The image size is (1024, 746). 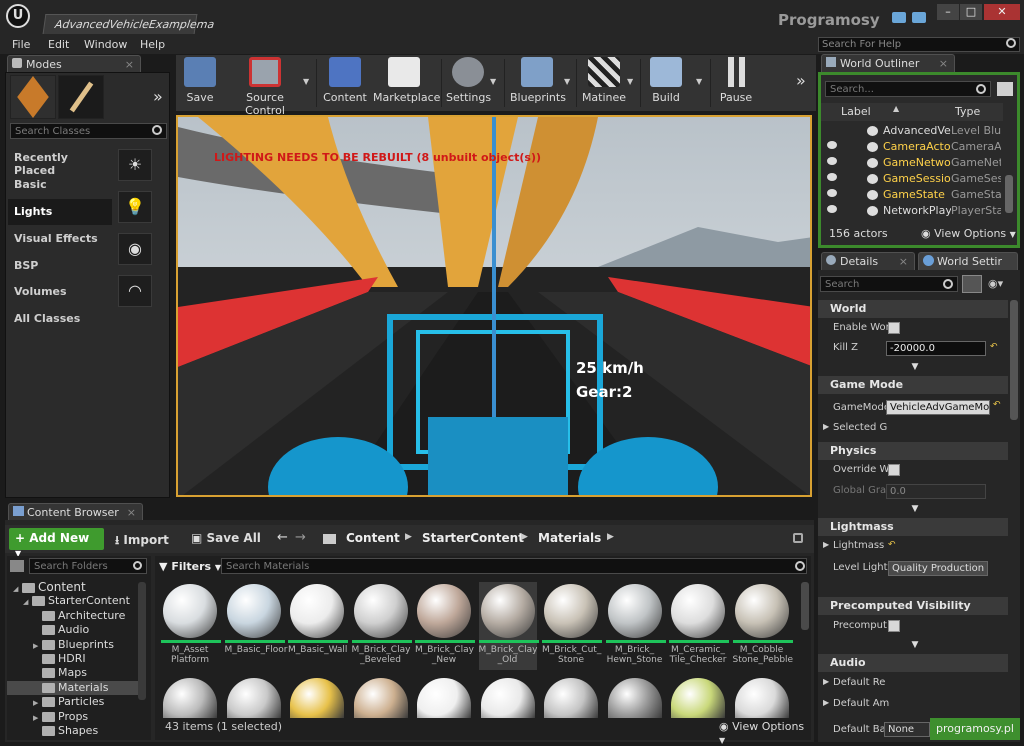 I want to click on source-control-button: Source Control, so click(x=265, y=87).